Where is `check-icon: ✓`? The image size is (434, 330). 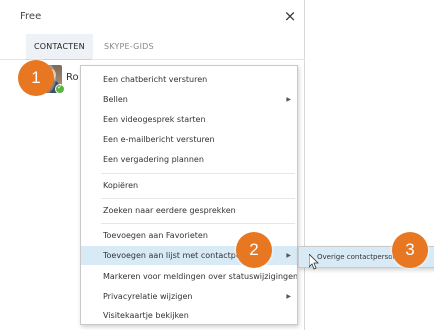 check-icon: ✓ is located at coordinates (60, 87).